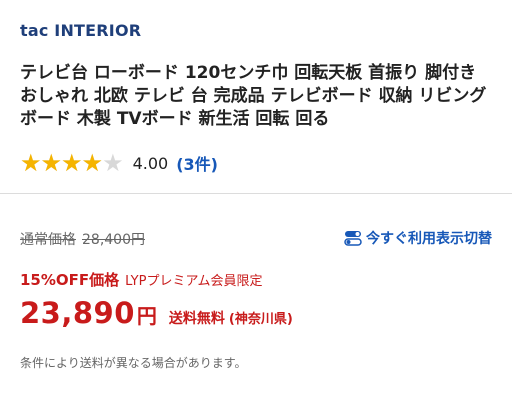 The width and height of the screenshot is (512, 403). What do you see at coordinates (48, 240) in the screenshot?
I see `regular-price-label: 通常価格` at bounding box center [48, 240].